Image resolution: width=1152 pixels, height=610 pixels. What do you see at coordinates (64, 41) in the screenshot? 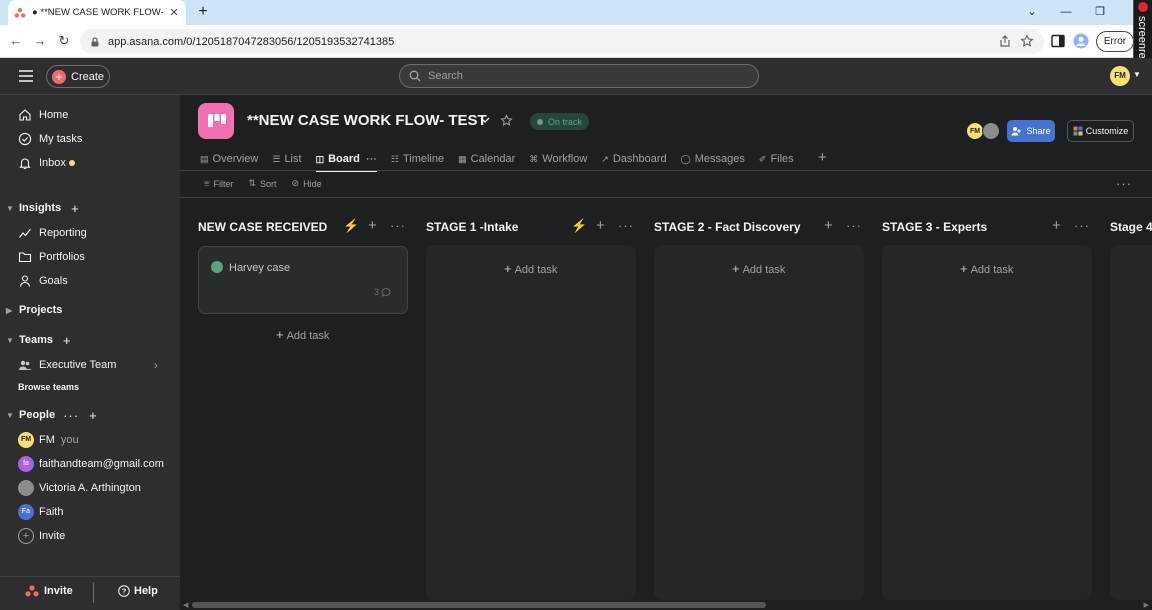
I see `reload-icon: ↻` at bounding box center [64, 41].